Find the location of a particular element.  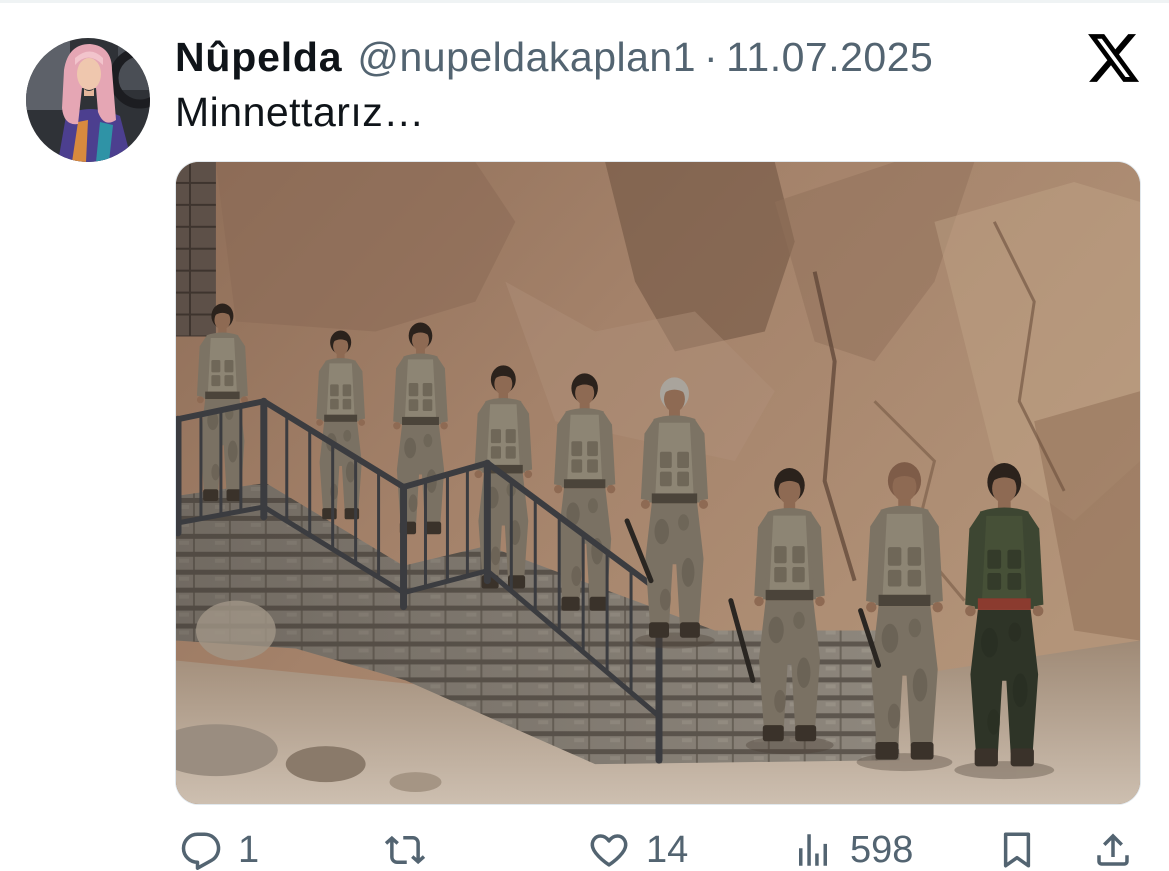

reply-button: 1 is located at coordinates (219, 850).